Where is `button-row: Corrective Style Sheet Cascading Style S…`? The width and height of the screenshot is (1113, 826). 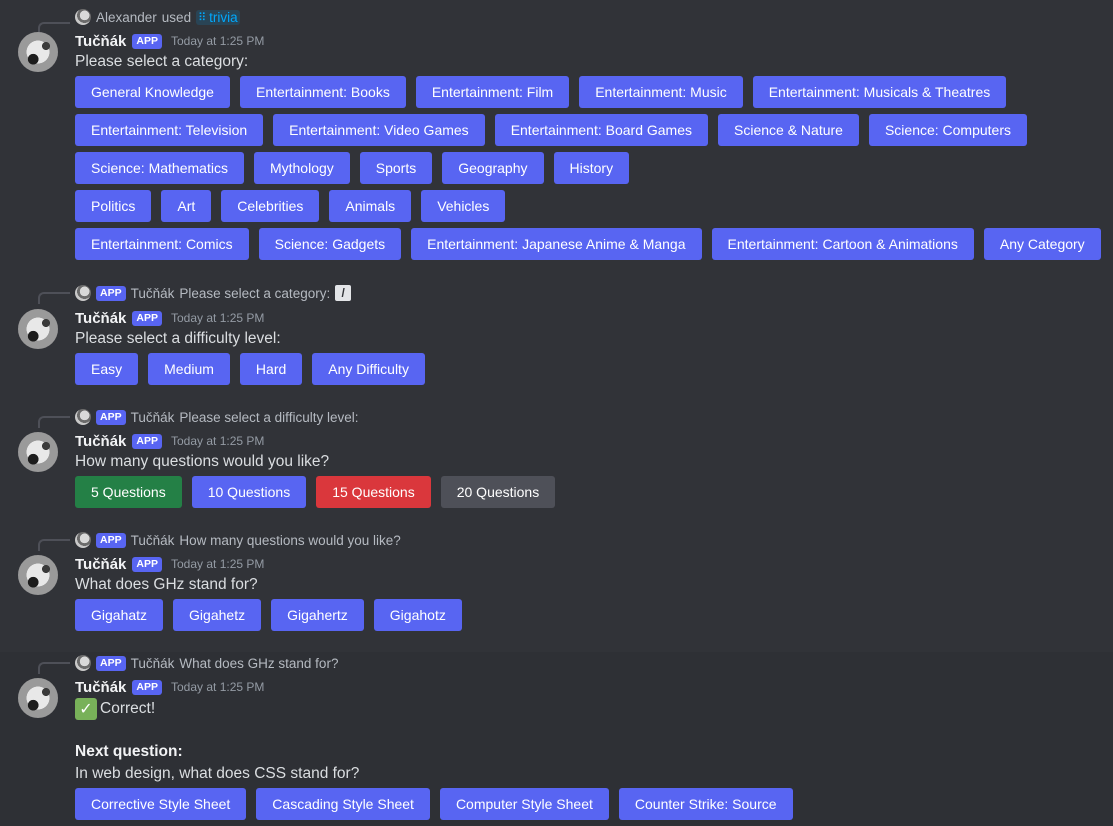 button-row: Corrective Style Sheet Cascading Style S… is located at coordinates (434, 804).